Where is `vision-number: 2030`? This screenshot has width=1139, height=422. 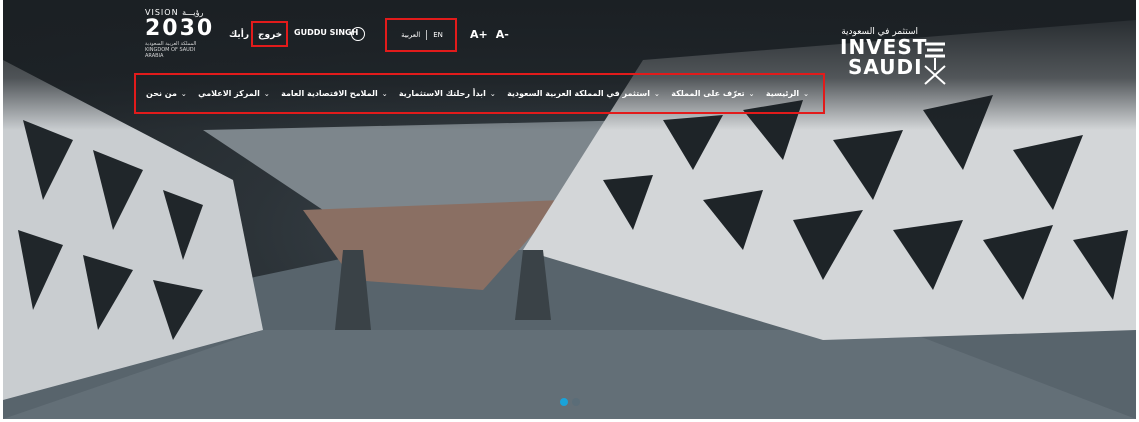 vision-number: 2030 is located at coordinates (180, 28).